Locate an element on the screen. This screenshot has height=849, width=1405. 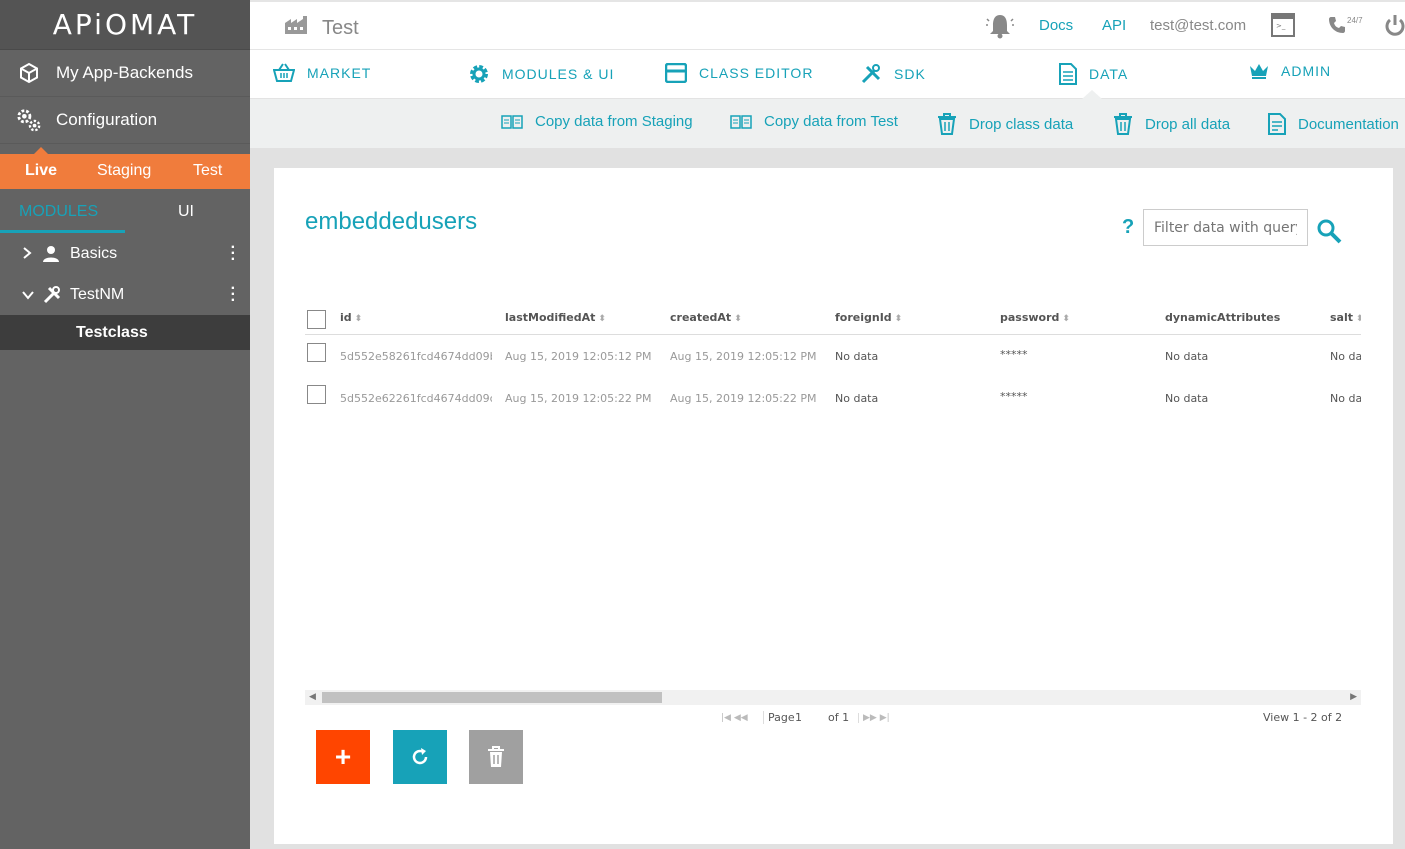
page-number: 1 is located at coordinates (798, 717).